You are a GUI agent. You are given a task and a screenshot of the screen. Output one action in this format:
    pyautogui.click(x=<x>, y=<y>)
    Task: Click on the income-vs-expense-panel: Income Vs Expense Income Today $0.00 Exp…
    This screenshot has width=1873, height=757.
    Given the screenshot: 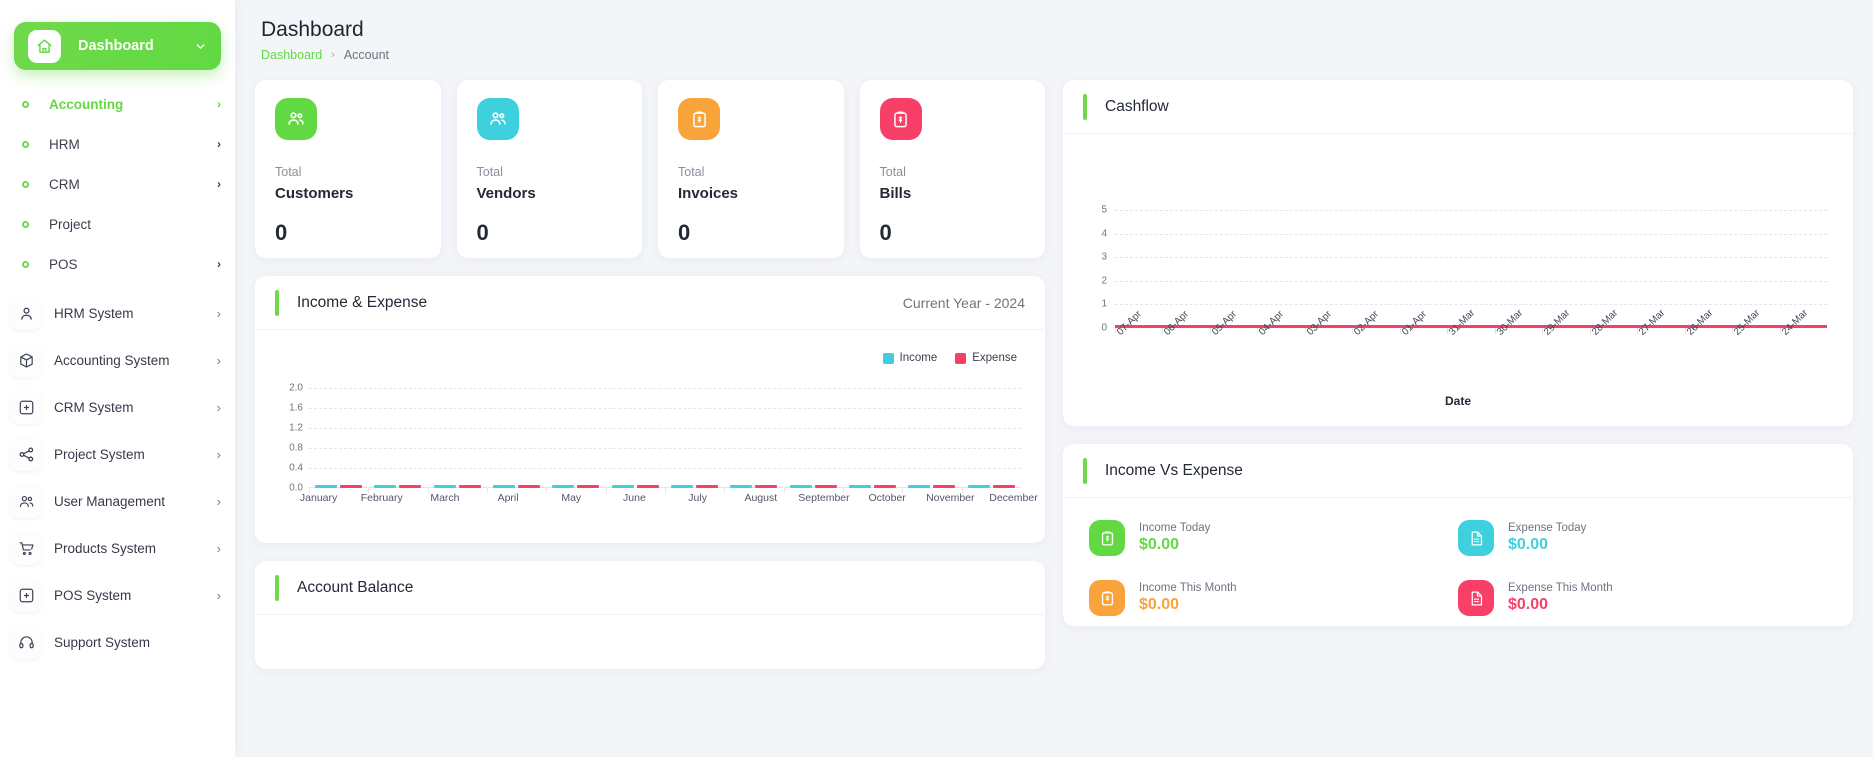 What is the action you would take?
    pyautogui.click(x=1458, y=535)
    